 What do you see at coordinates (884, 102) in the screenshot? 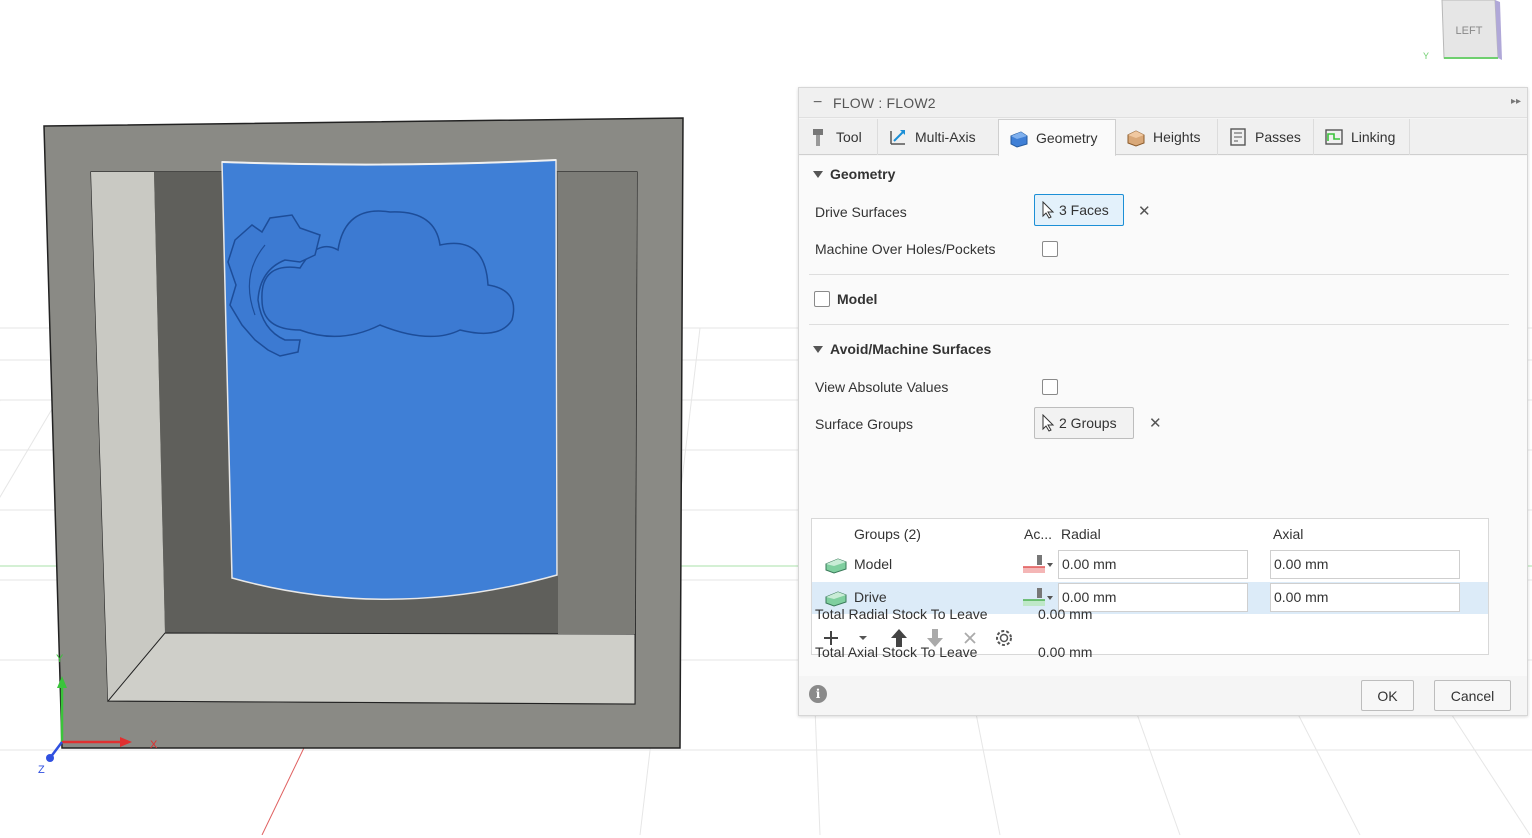
I see `dialog-title: FLOW : FLOW2` at bounding box center [884, 102].